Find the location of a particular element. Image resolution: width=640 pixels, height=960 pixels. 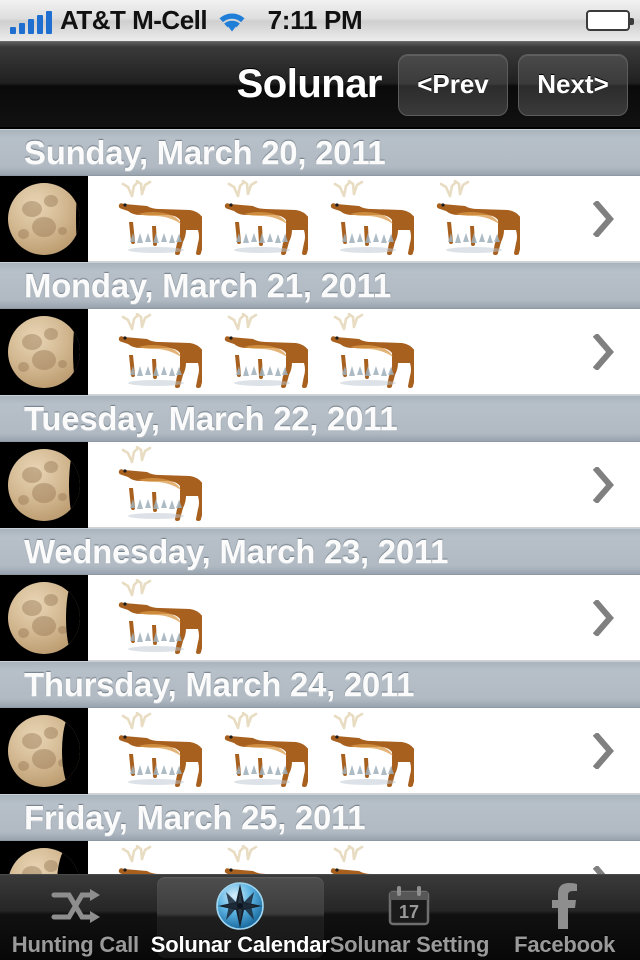

tab-item-solunar-setting: 17 Solunar Setting is located at coordinates (409, 917).